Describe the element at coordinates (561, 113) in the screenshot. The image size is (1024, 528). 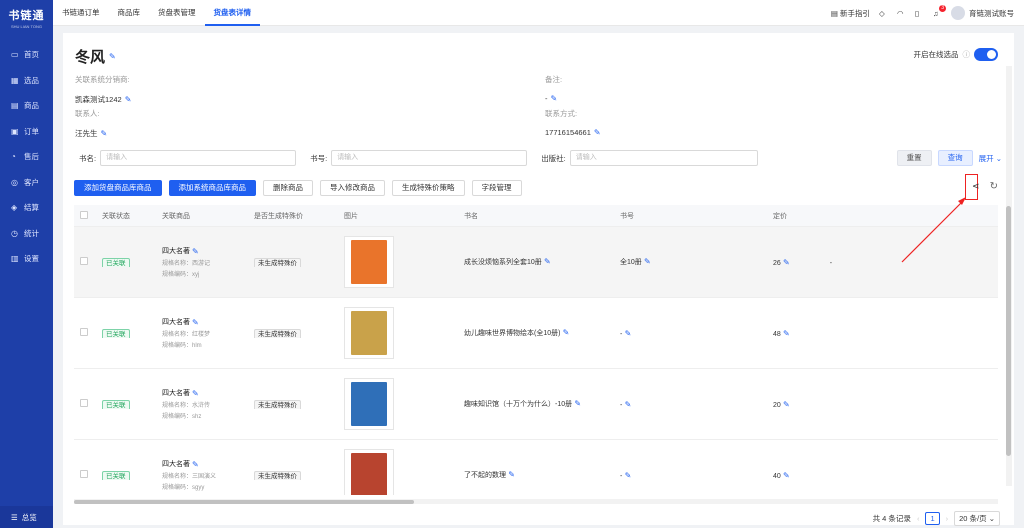
I see `phone-label: 联系方式:` at that location.